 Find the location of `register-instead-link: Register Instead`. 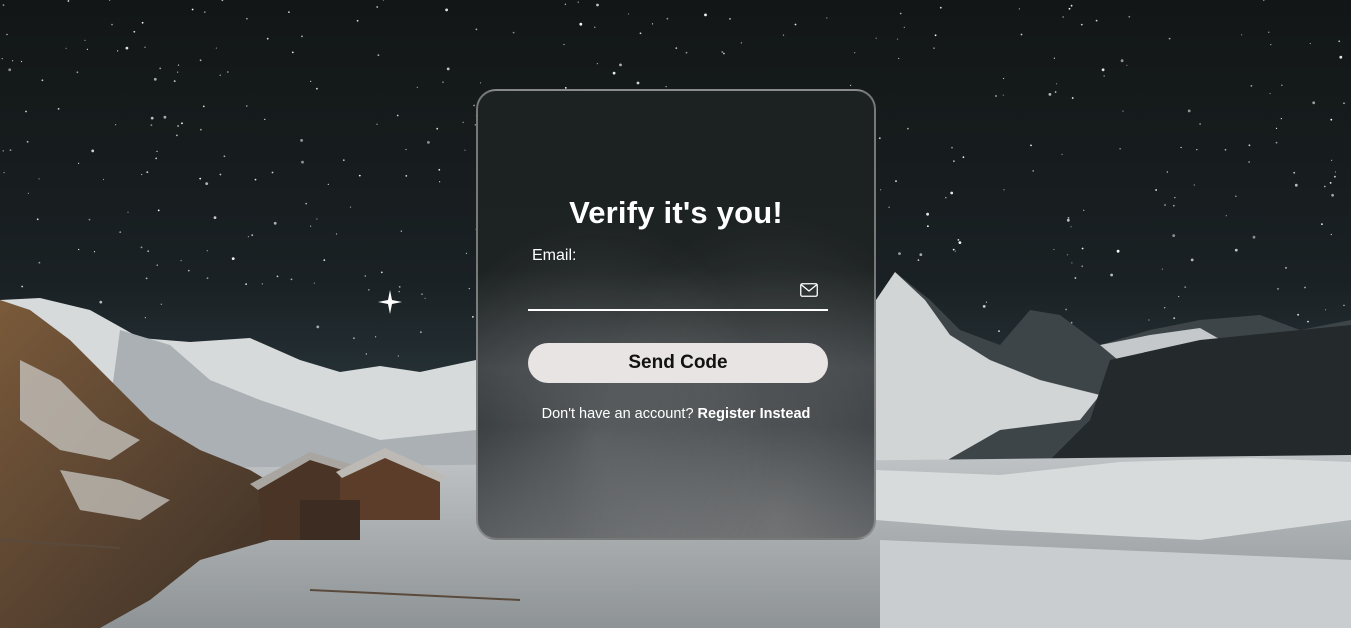

register-instead-link: Register Instead is located at coordinates (754, 414).